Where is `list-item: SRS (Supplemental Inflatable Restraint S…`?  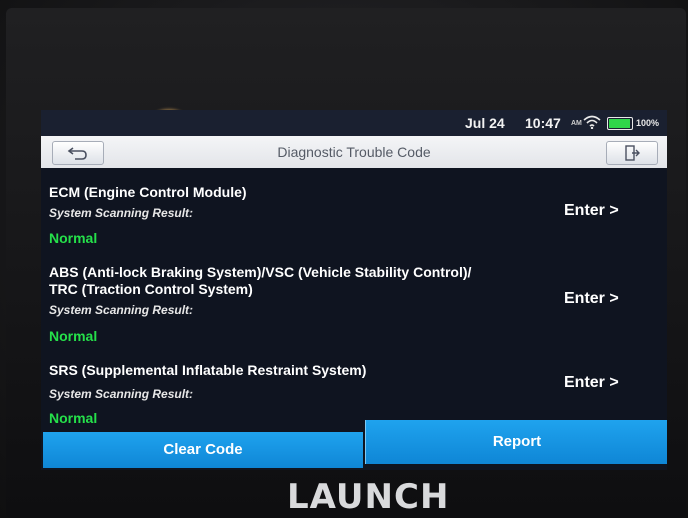 list-item: SRS (Supplemental Inflatable Restraint S… is located at coordinates (354, 385).